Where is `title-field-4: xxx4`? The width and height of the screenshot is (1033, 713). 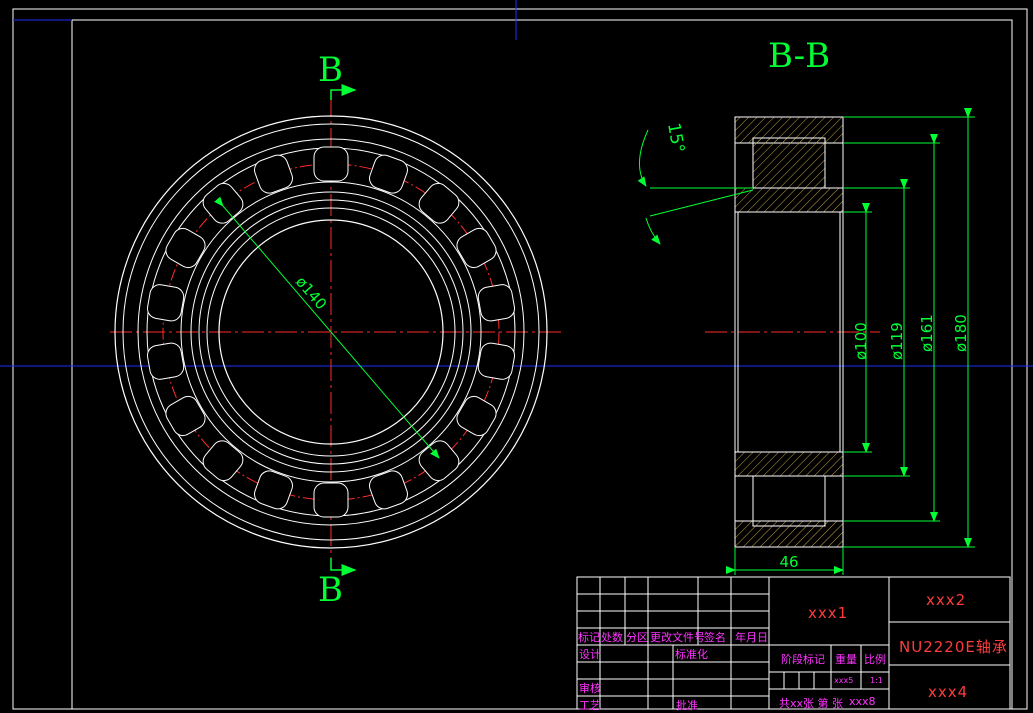 title-field-4: xxx4 is located at coordinates (948, 692).